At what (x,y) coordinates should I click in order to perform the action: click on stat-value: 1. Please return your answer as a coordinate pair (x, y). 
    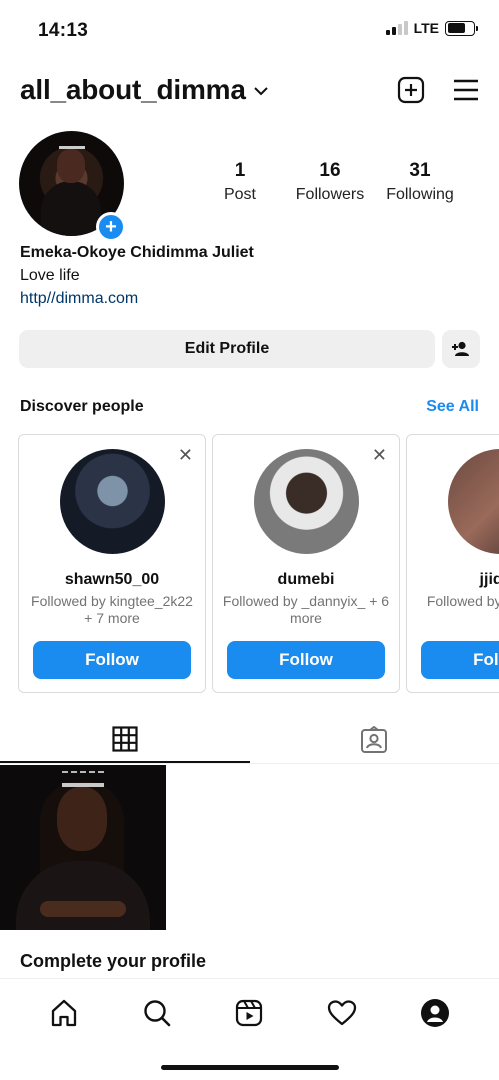
    Looking at the image, I should click on (240, 170).